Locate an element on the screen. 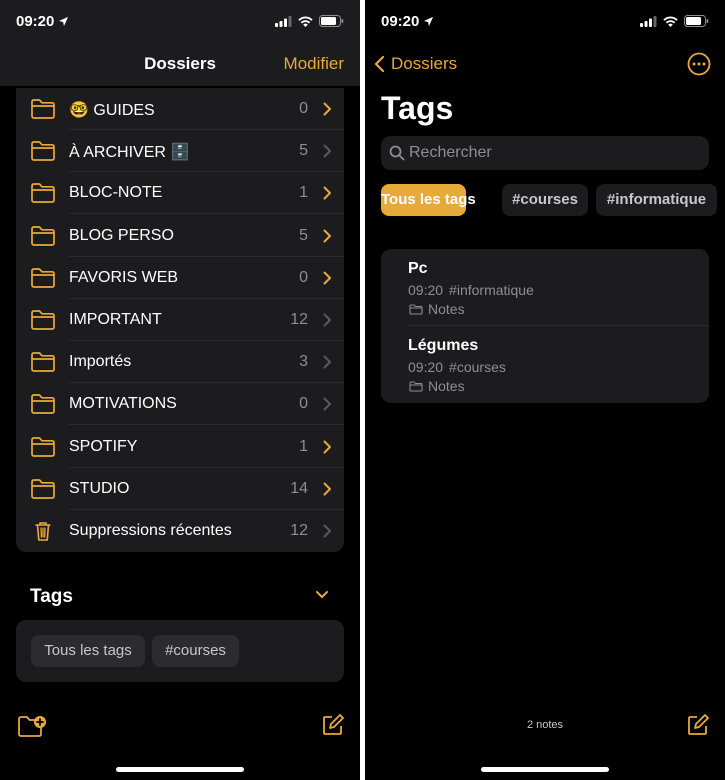 This screenshot has height=780, width=725. folder-row: IMPORTANT 12 is located at coordinates (180, 320).